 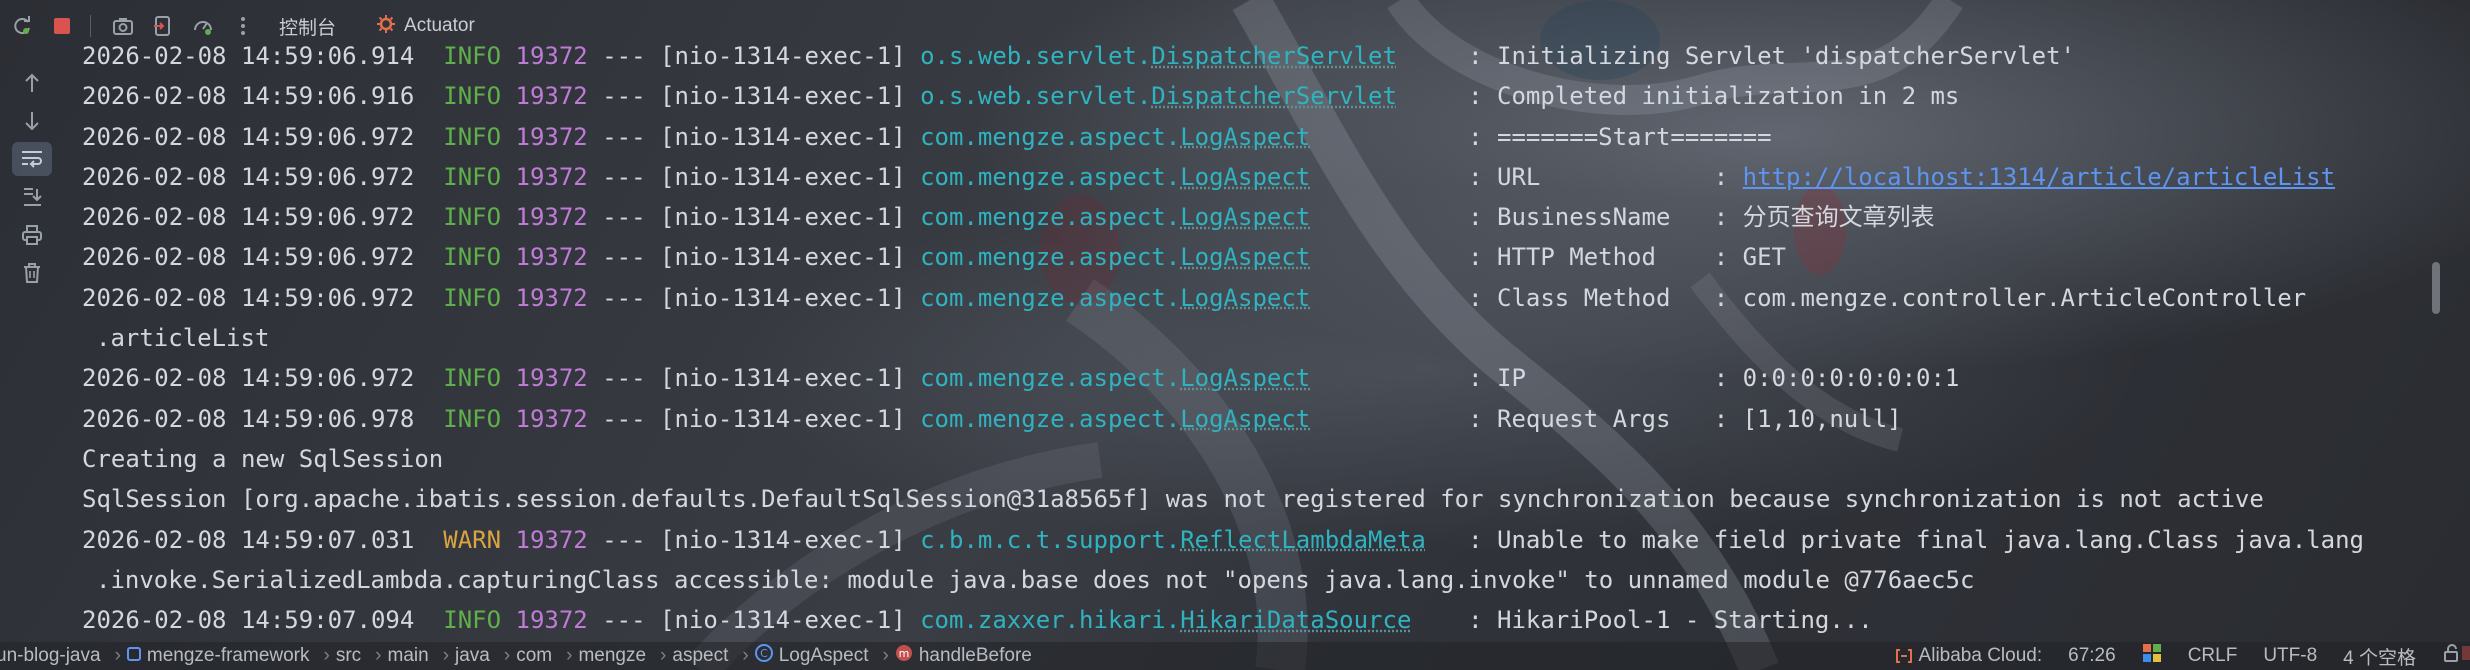 I want to click on log-message: : HTTP Method : GET, so click(x=1627, y=257).